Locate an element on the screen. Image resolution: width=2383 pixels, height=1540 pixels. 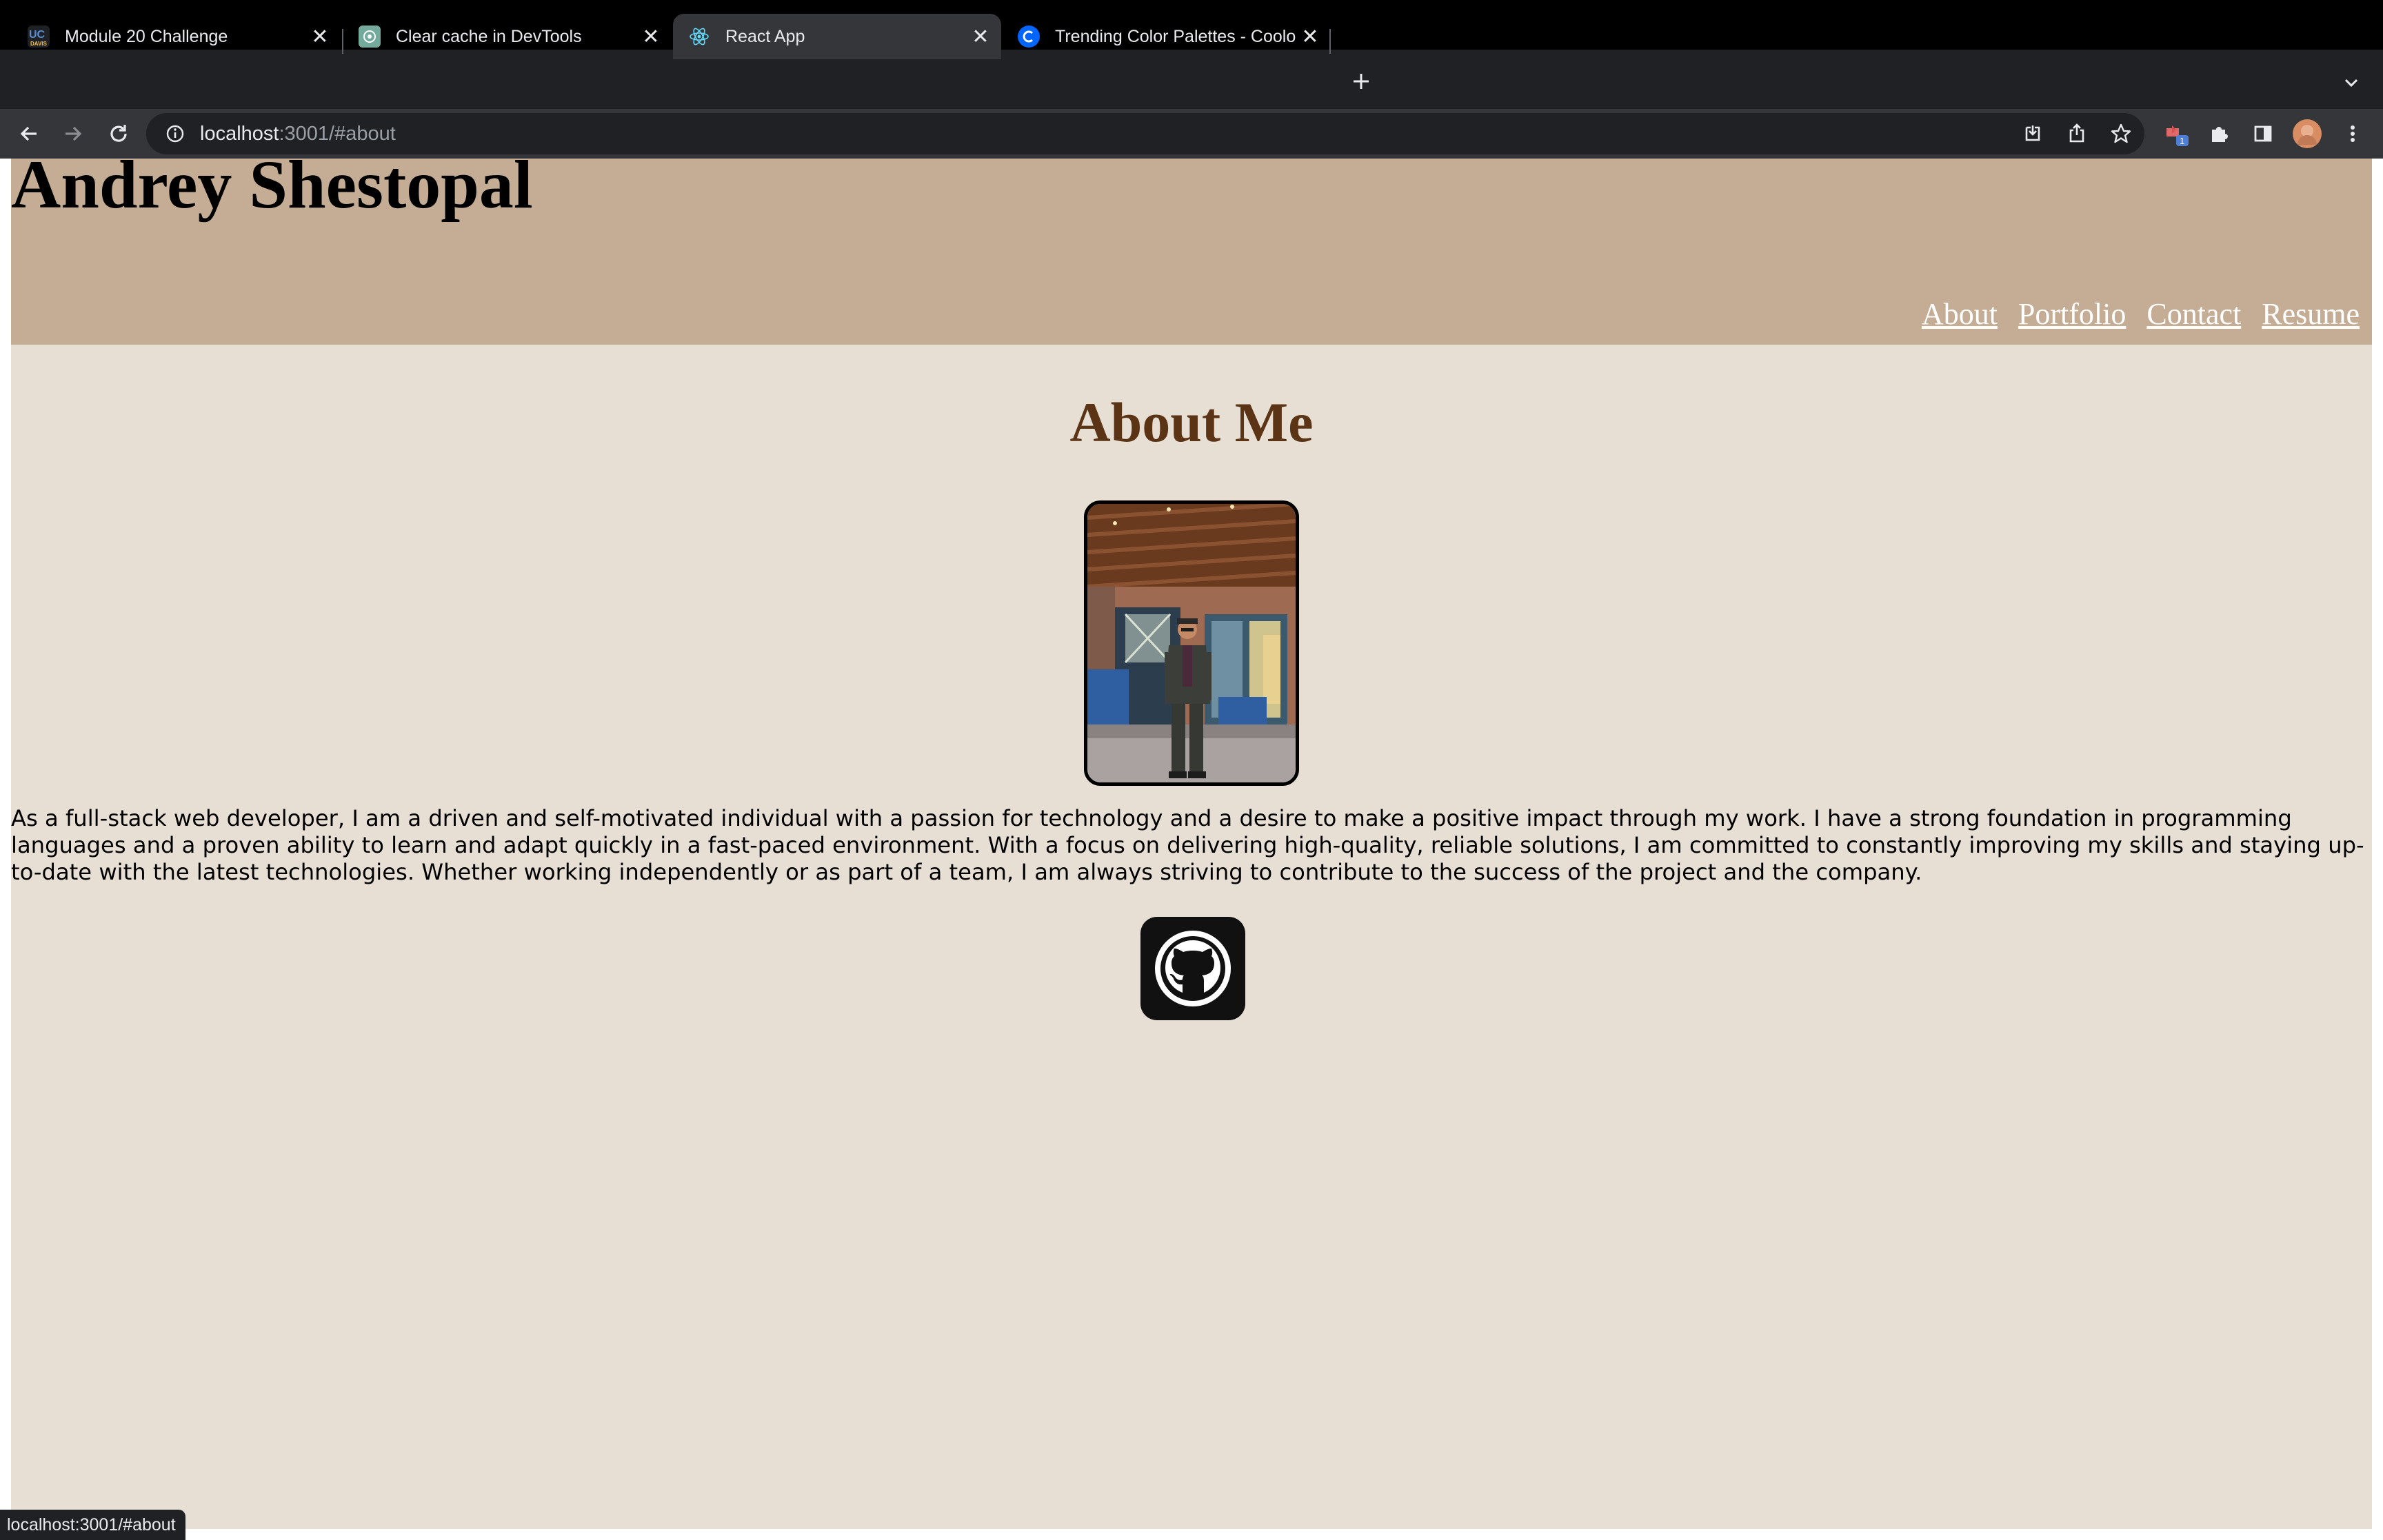
share-icon is located at coordinates (2076, 133).